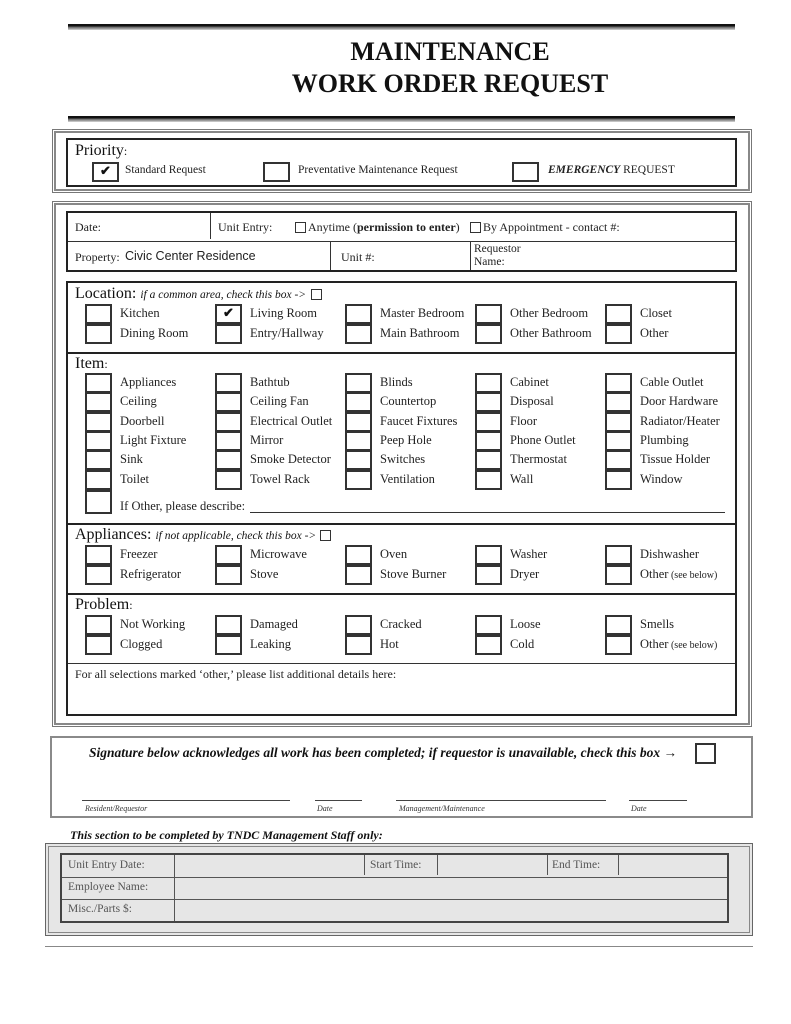 Image resolution: width=791 pixels, height=1024 pixels. Describe the element at coordinates (673, 866) in the screenshot. I see `end-time-input` at that location.